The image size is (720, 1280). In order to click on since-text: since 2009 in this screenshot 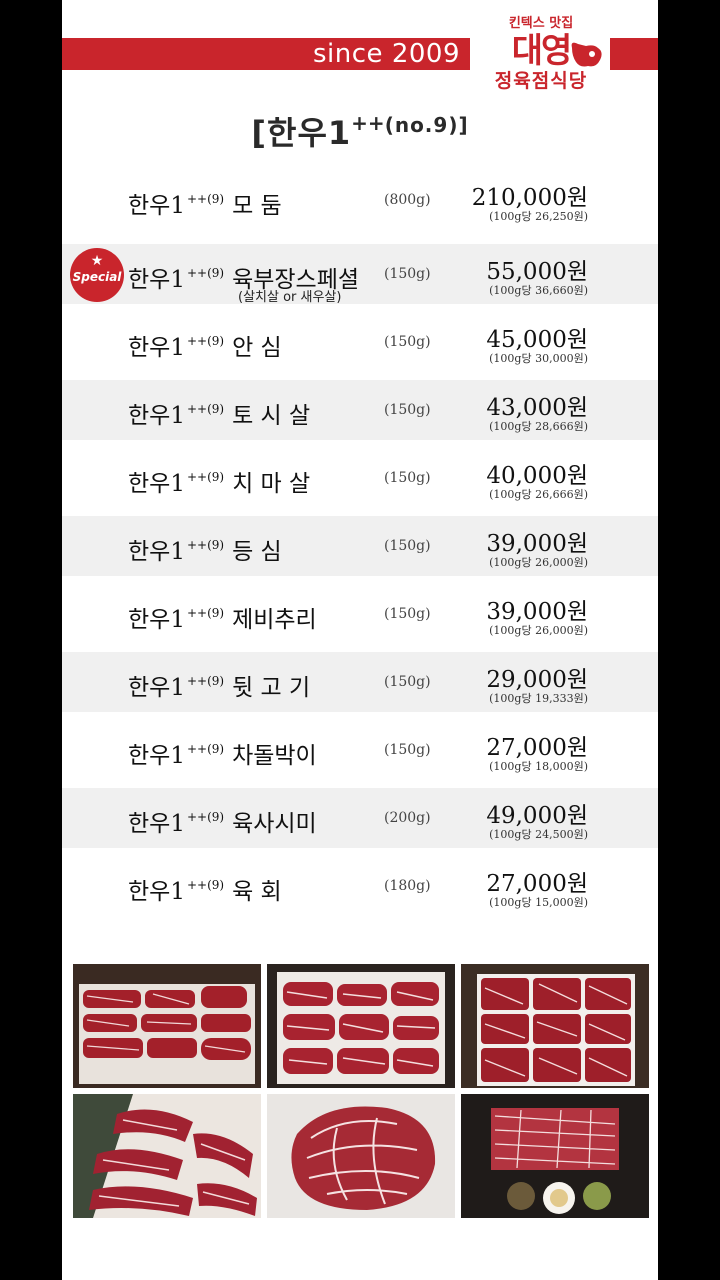, I will do `click(386, 54)`.